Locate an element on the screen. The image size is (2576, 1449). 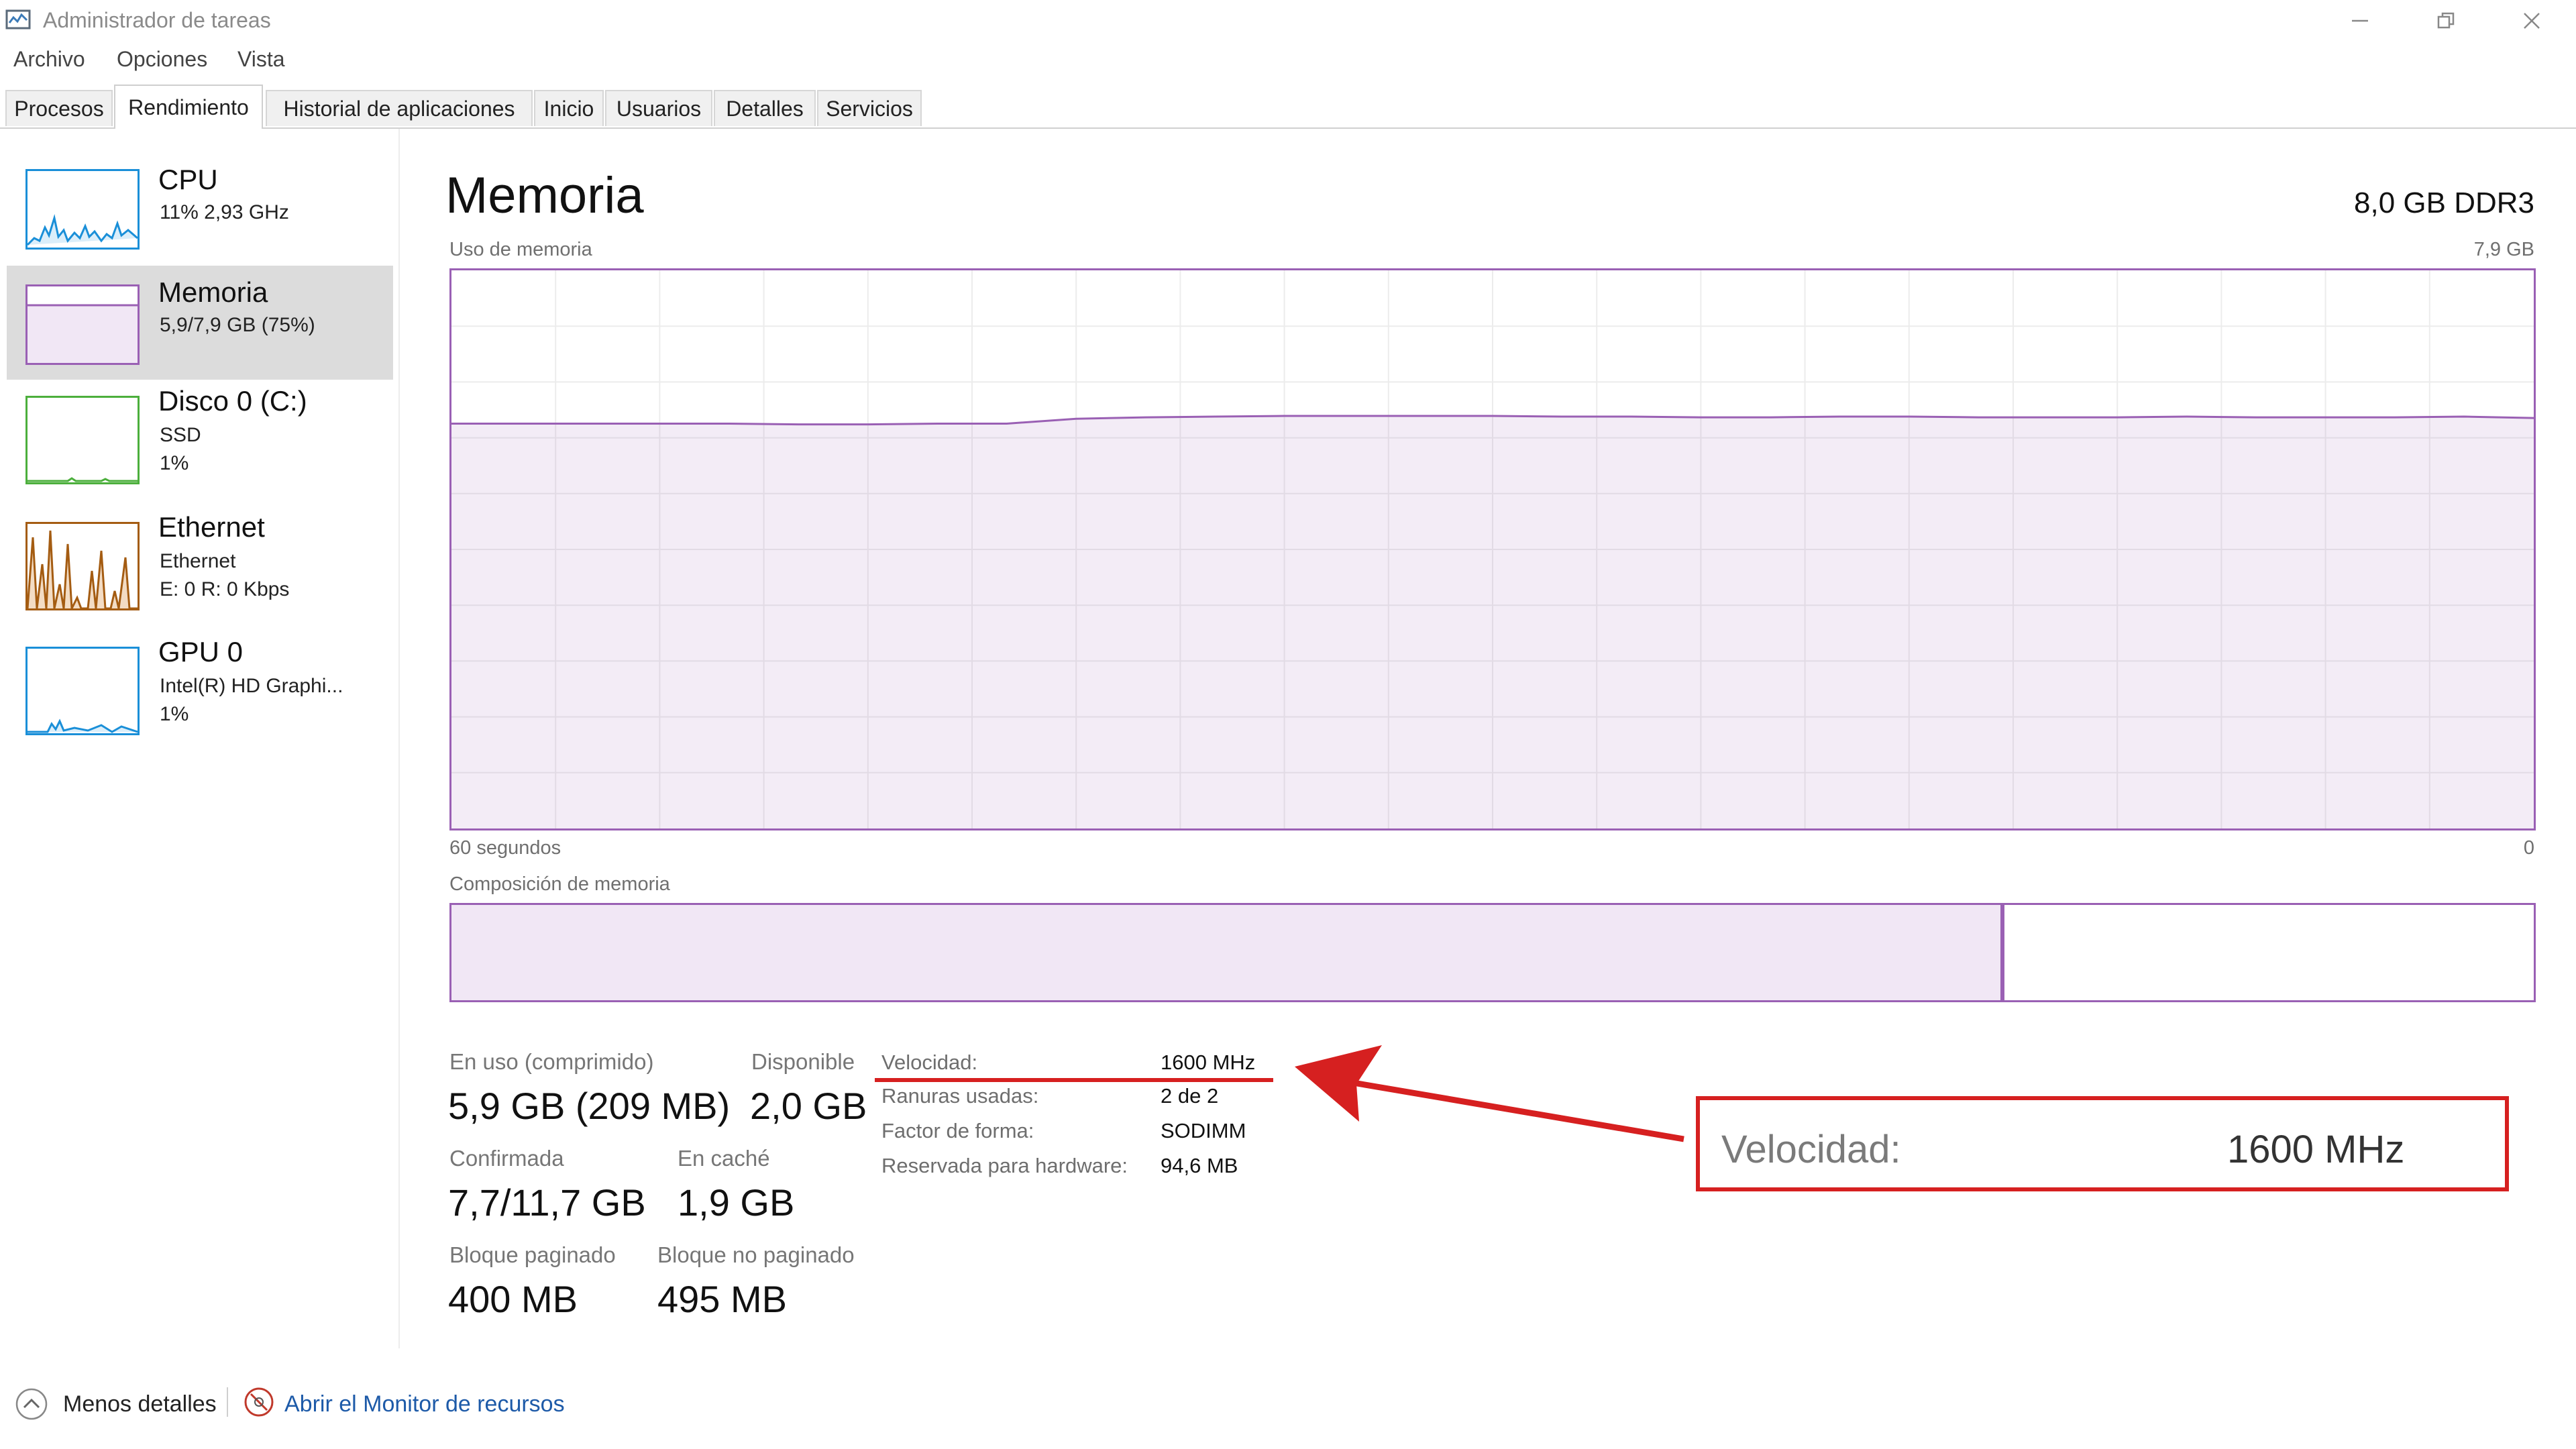
page-title: Memoria is located at coordinates (544, 195).